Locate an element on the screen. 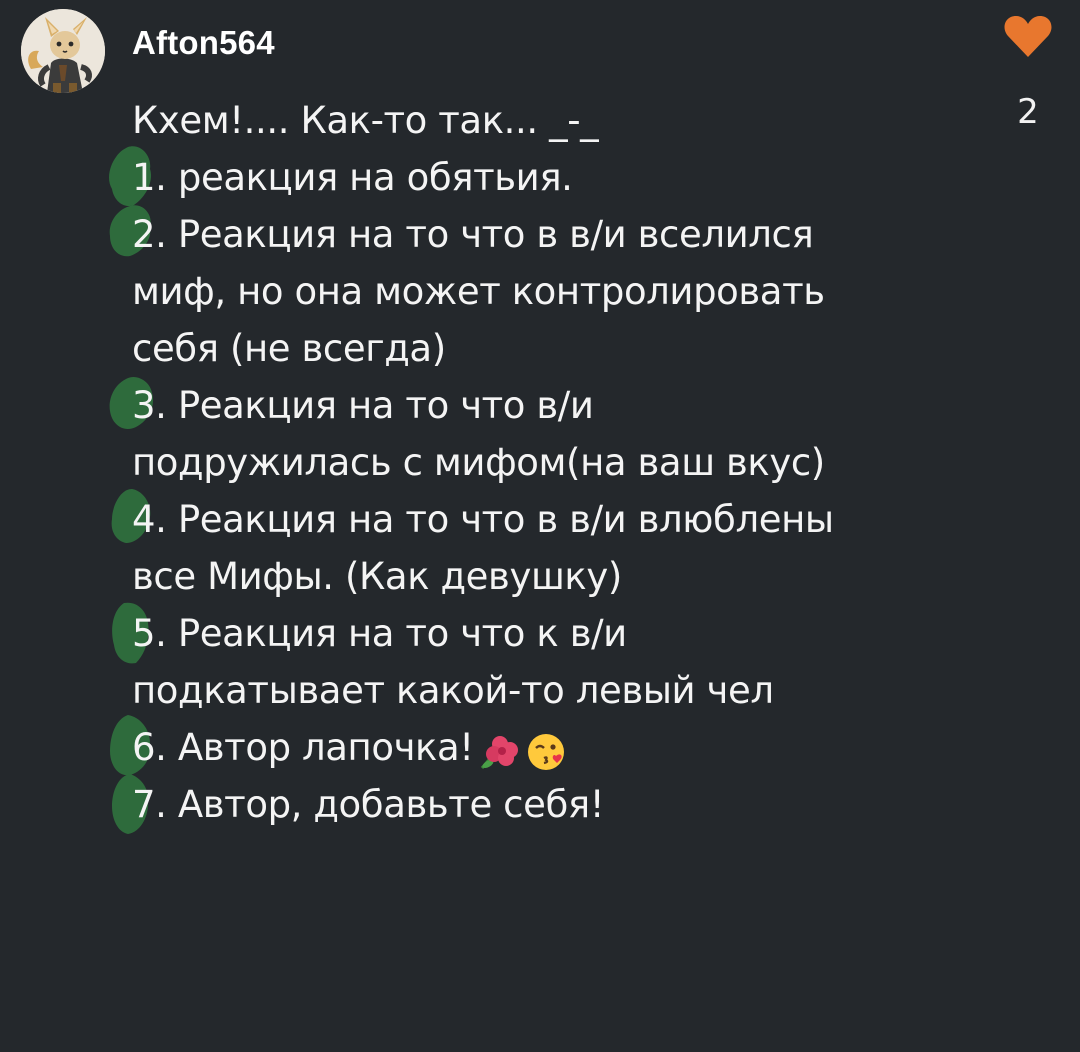 The width and height of the screenshot is (1080, 1052). list-item-line: себя (не всегда) is located at coordinates (572, 348).